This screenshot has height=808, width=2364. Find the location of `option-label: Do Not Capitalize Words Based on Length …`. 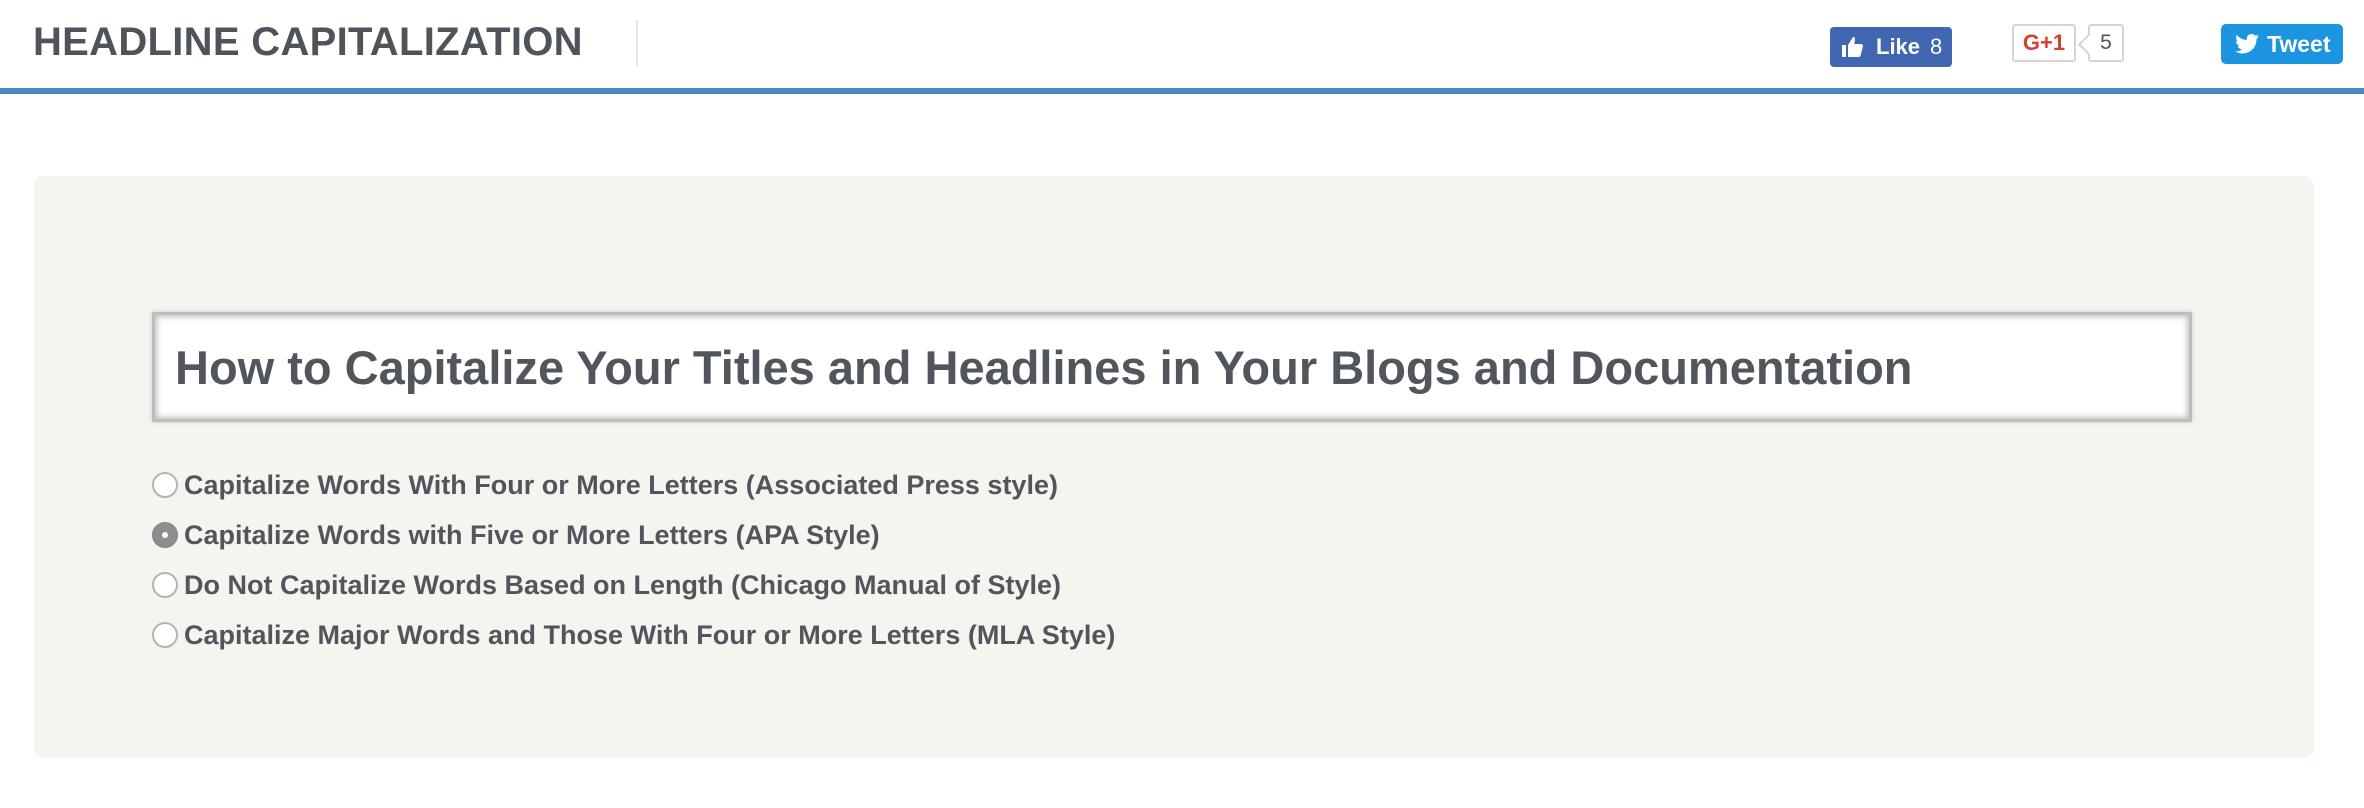

option-label: Do Not Capitalize Words Based on Length … is located at coordinates (623, 584).